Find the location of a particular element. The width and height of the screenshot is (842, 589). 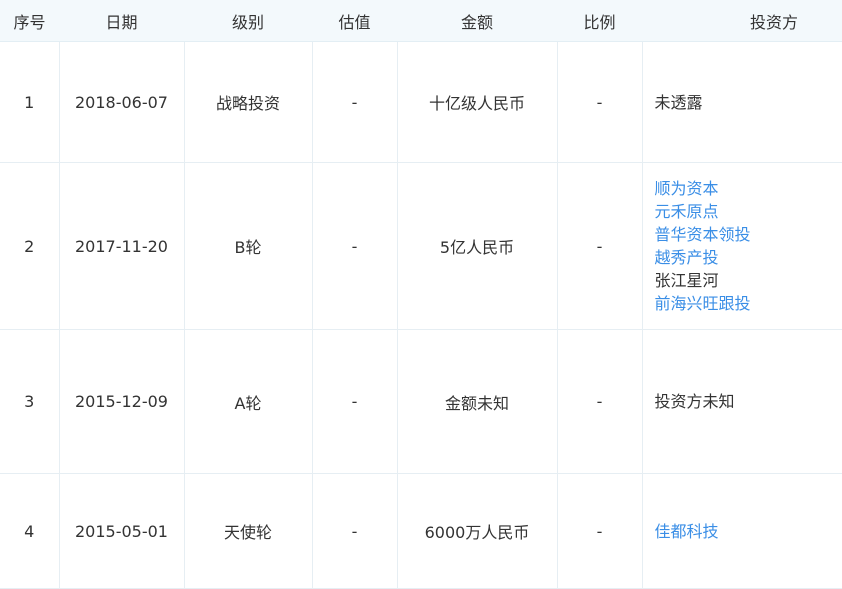

header-index: 序号 is located at coordinates (29, 21).